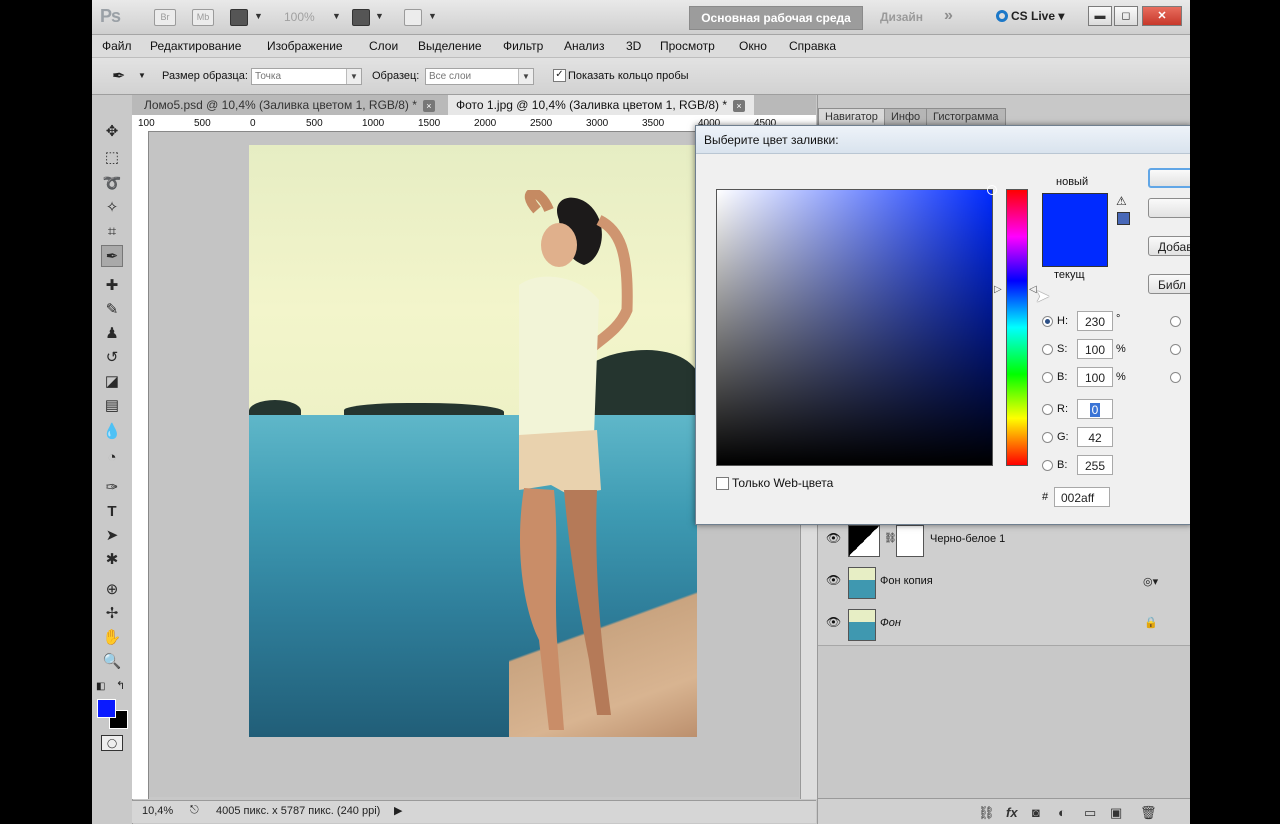  Describe the element at coordinates (559, 75) in the screenshot. I see `show-ring-checkbox: ✓` at that location.